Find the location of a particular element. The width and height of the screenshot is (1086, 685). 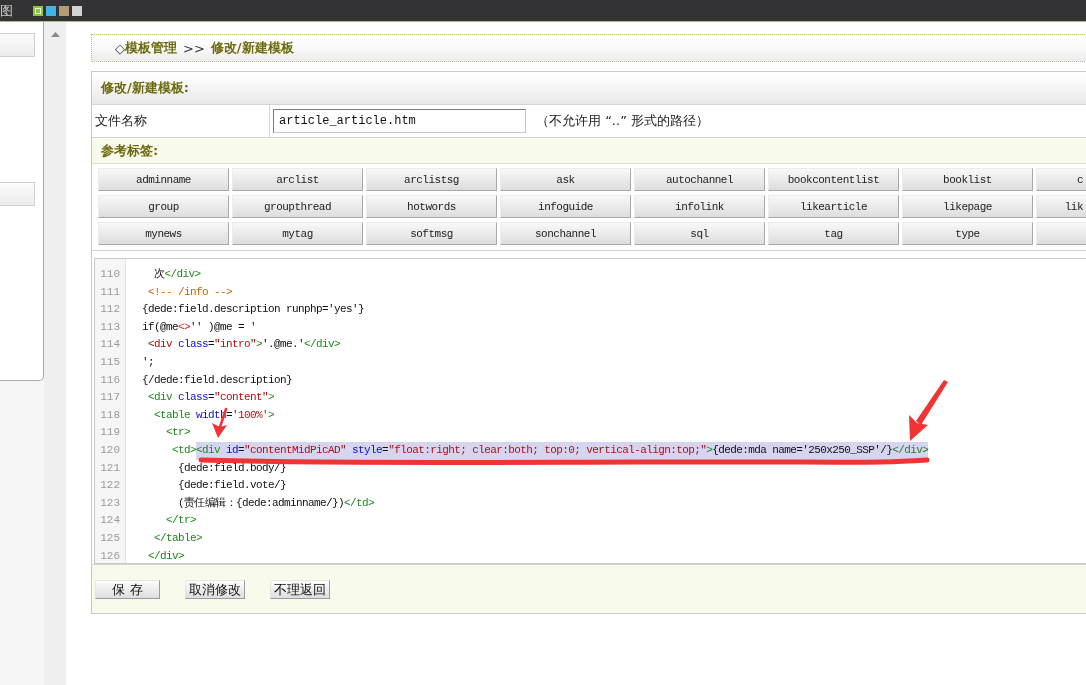

line-number: 113 is located at coordinates (110, 326).